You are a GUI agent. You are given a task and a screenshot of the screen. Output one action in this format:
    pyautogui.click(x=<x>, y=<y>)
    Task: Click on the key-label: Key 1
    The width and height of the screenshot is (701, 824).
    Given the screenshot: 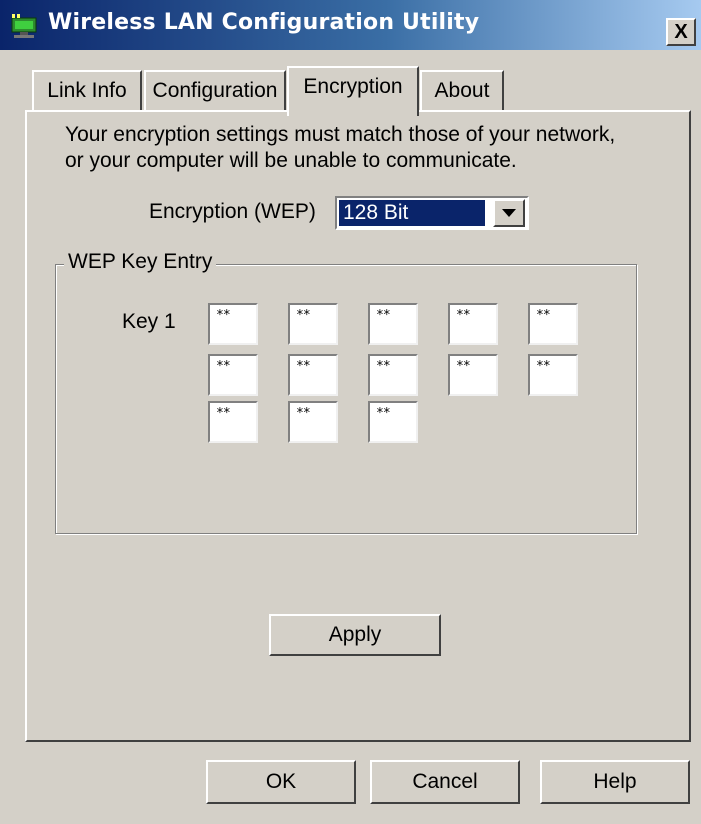 What is the action you would take?
    pyautogui.click(x=149, y=321)
    